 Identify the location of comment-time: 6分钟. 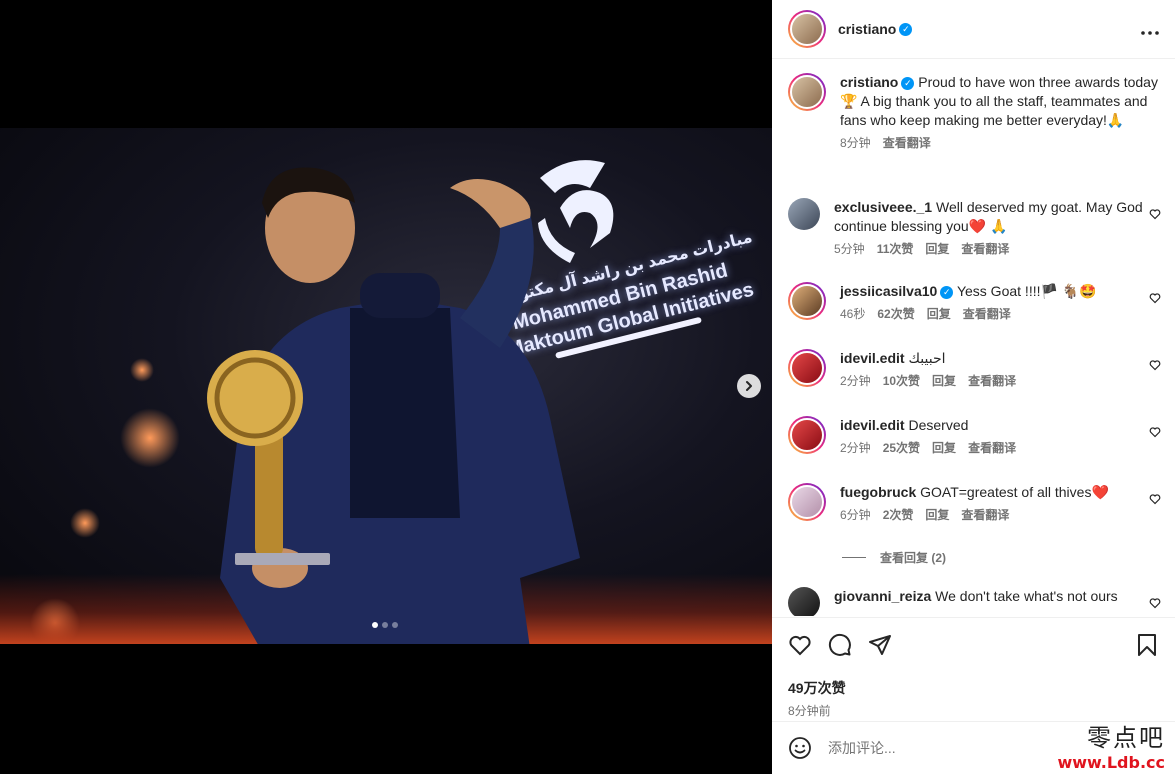
(855, 515).